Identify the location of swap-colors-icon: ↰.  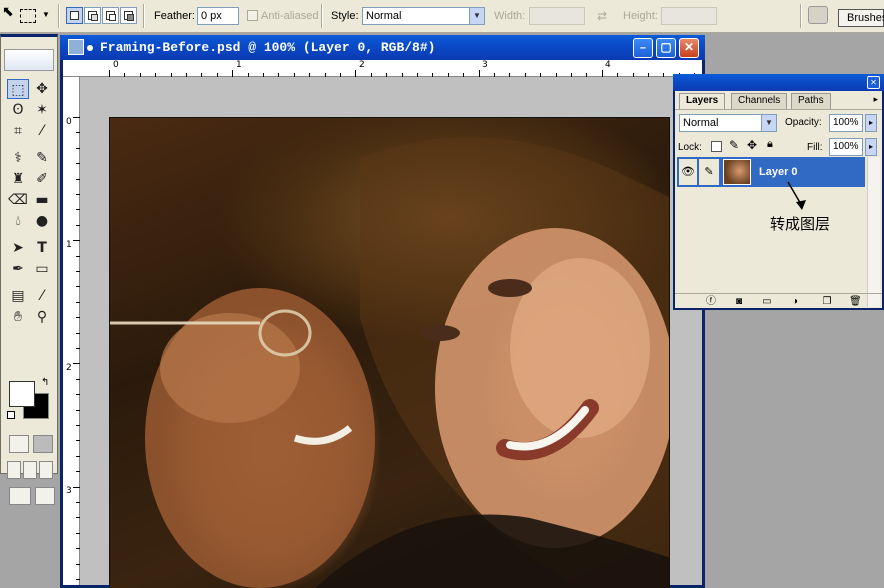
(45, 382).